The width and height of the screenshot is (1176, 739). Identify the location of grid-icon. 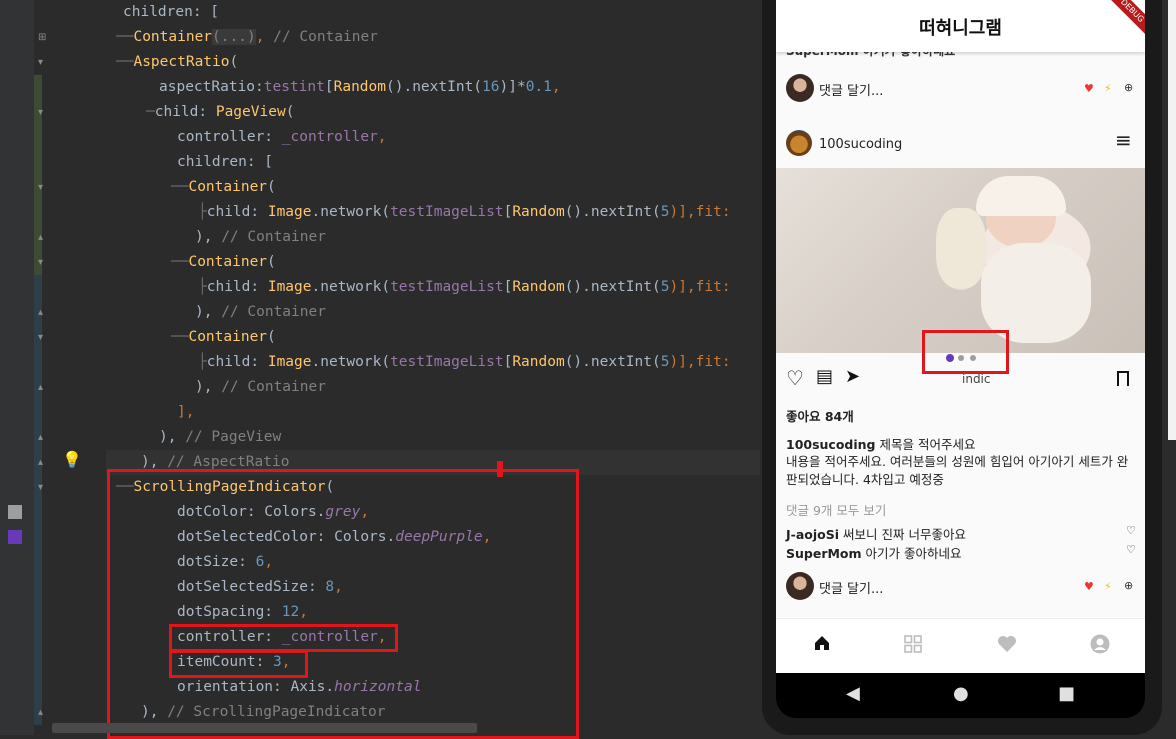
(913, 644).